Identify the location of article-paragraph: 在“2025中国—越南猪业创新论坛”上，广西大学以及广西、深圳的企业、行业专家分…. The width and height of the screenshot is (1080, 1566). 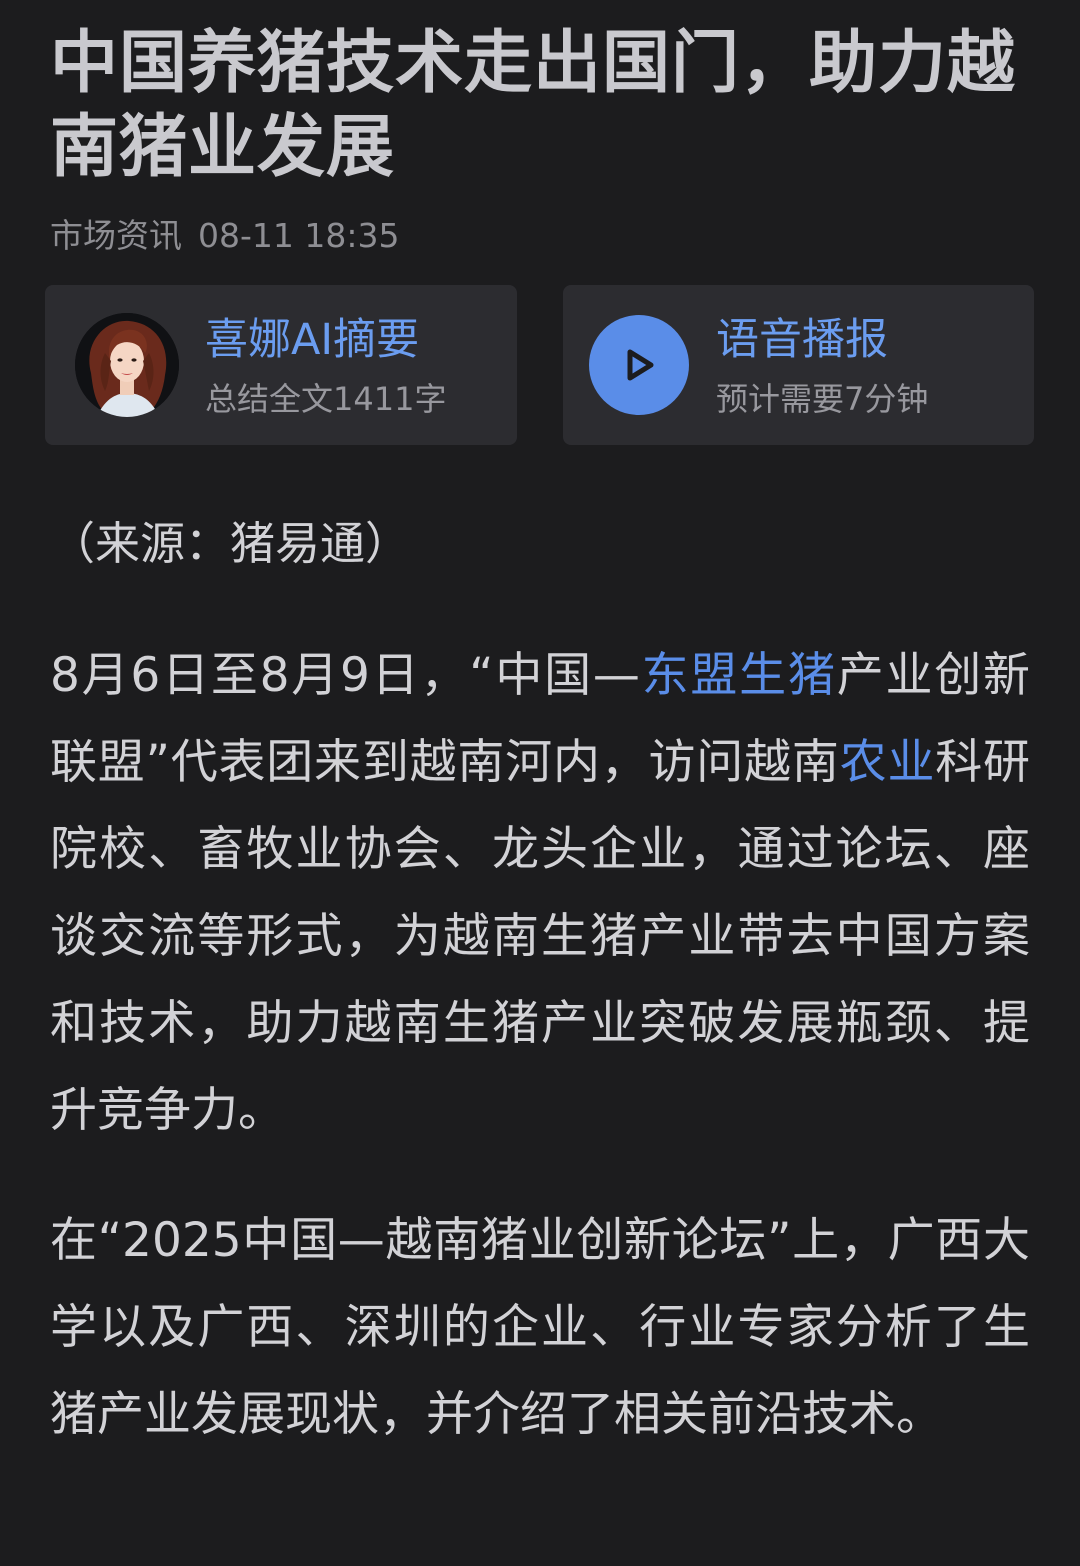
(540, 1327).